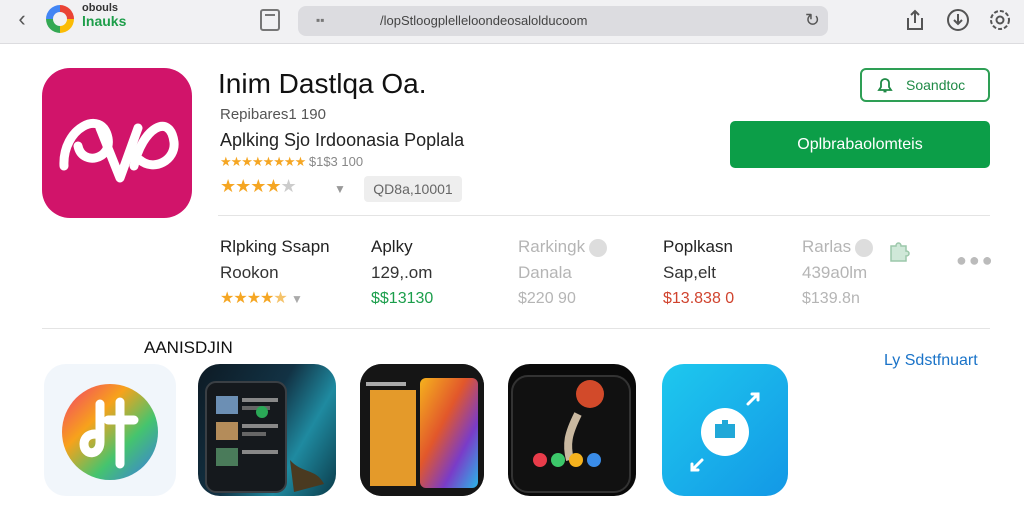 The image size is (1024, 512). I want to click on reload-icon: ↻, so click(812, 20).